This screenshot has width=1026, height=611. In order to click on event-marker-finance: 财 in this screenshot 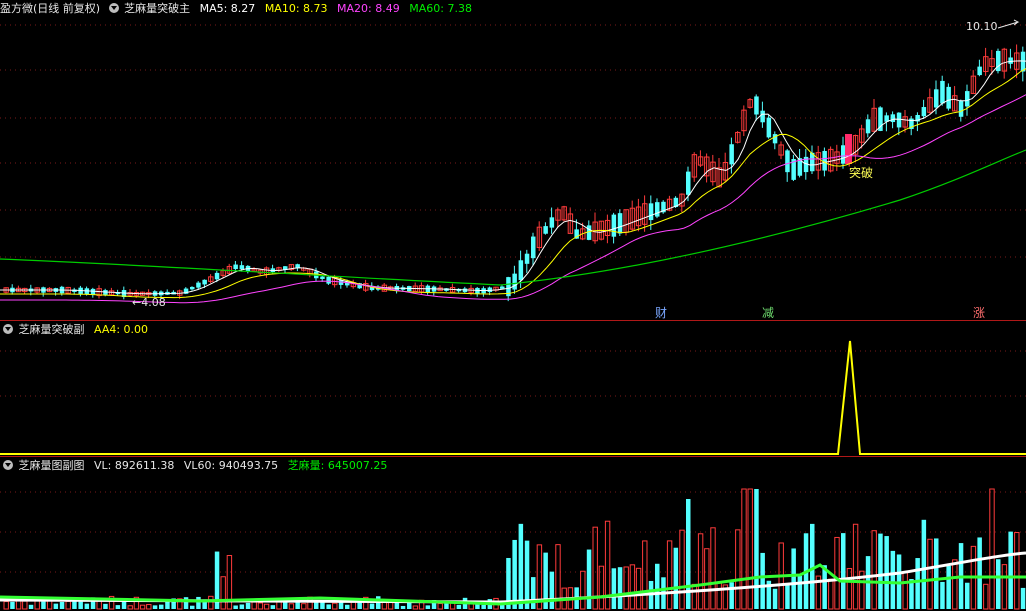, I will do `click(661, 312)`.